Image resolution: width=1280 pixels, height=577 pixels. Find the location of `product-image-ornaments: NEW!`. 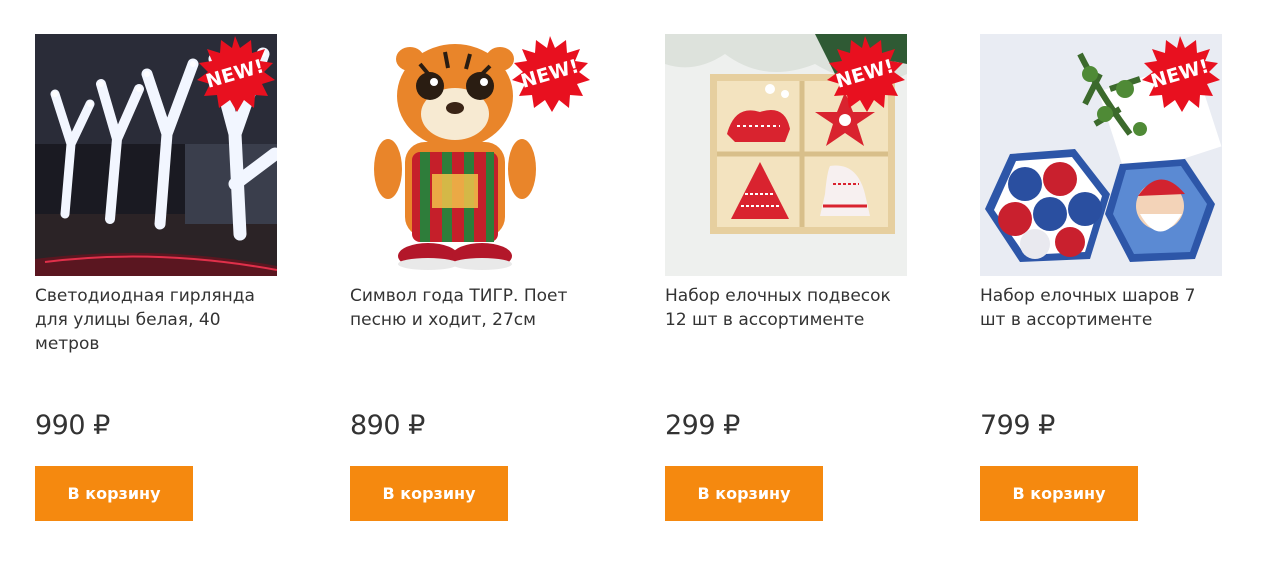

product-image-ornaments: NEW! is located at coordinates (786, 155).